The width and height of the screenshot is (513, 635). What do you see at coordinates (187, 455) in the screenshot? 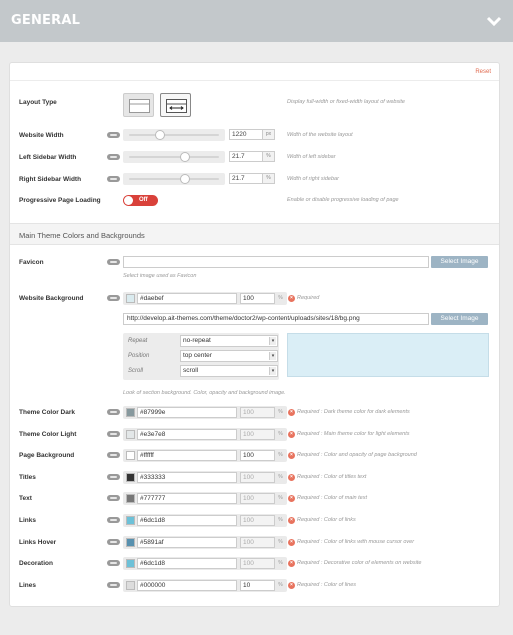
I see `color-value-input: #ffffff` at bounding box center [187, 455].